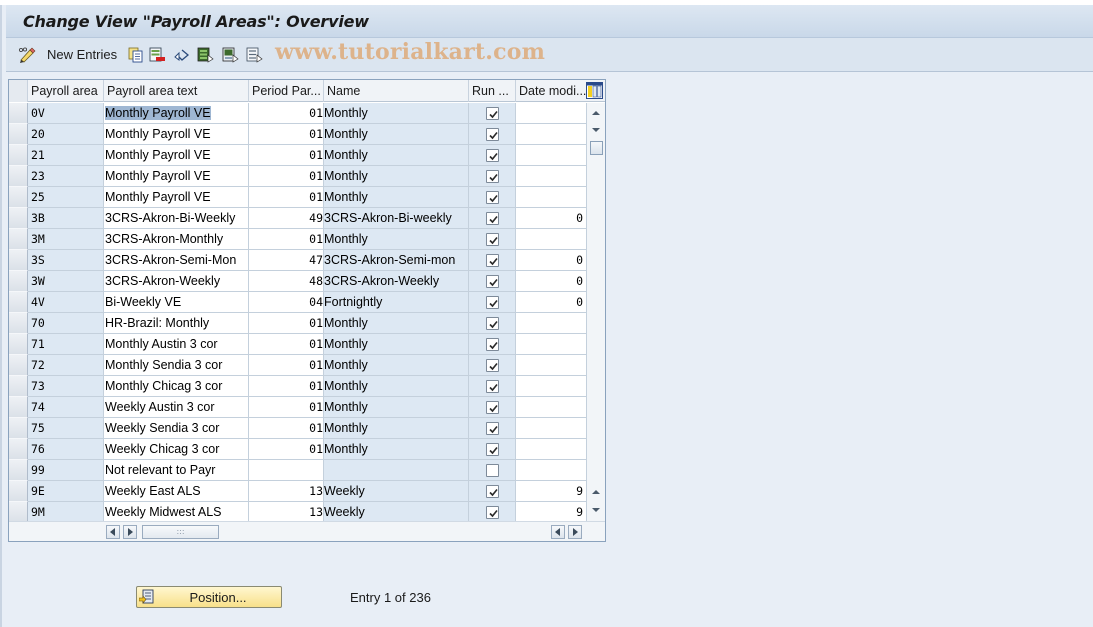 This screenshot has height=627, width=1093. What do you see at coordinates (558, 532) in the screenshot?
I see `scroll-column-left-icon` at bounding box center [558, 532].